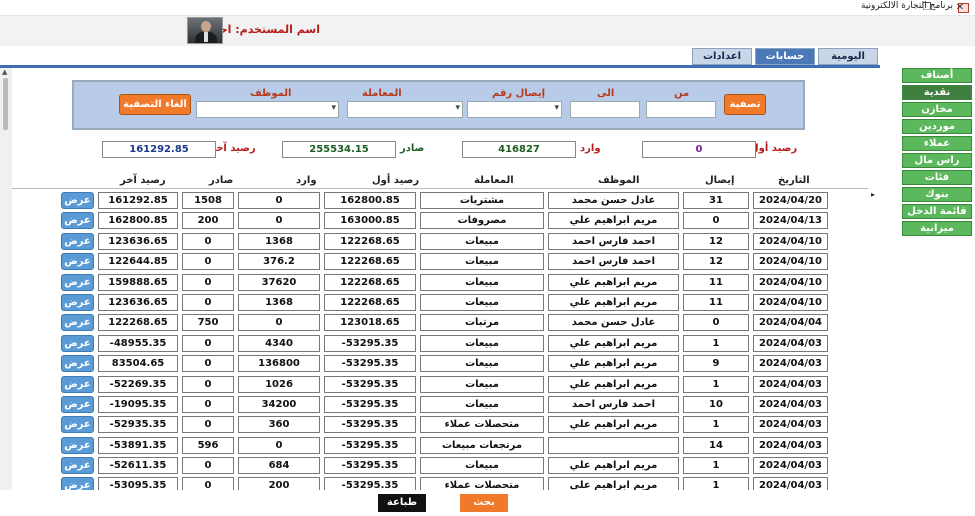  I want to click on col-incoming: وارد, so click(306, 180).